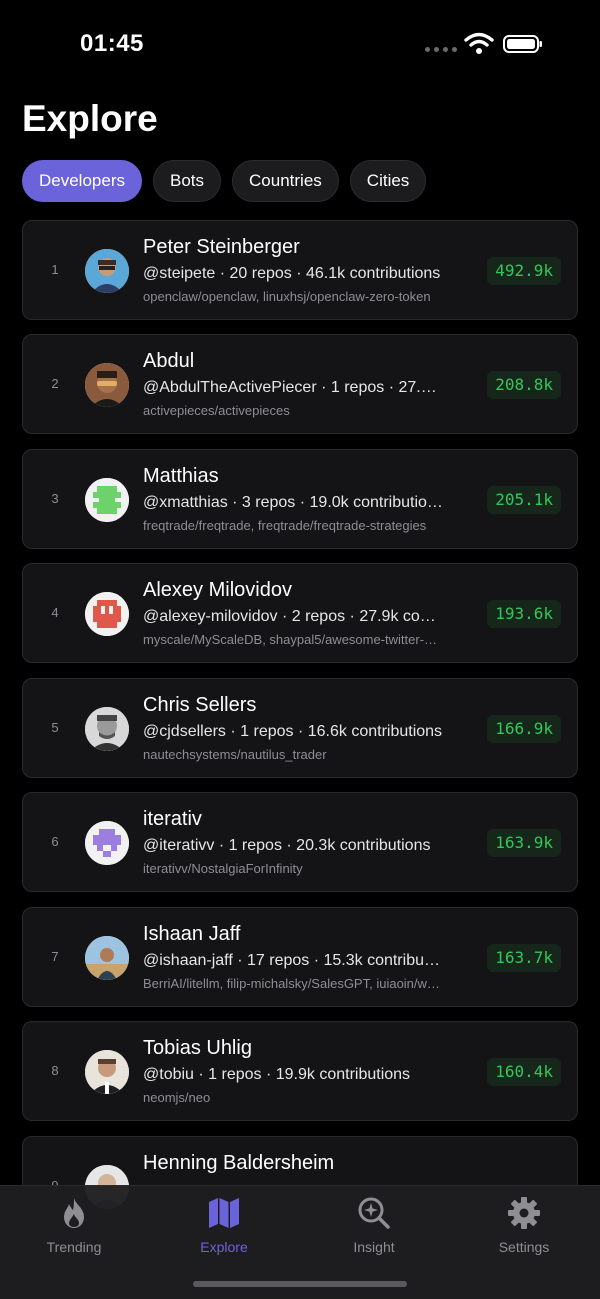 The width and height of the screenshot is (600, 1299). Describe the element at coordinates (55, 956) in the screenshot. I see `rank-number: 7` at that location.